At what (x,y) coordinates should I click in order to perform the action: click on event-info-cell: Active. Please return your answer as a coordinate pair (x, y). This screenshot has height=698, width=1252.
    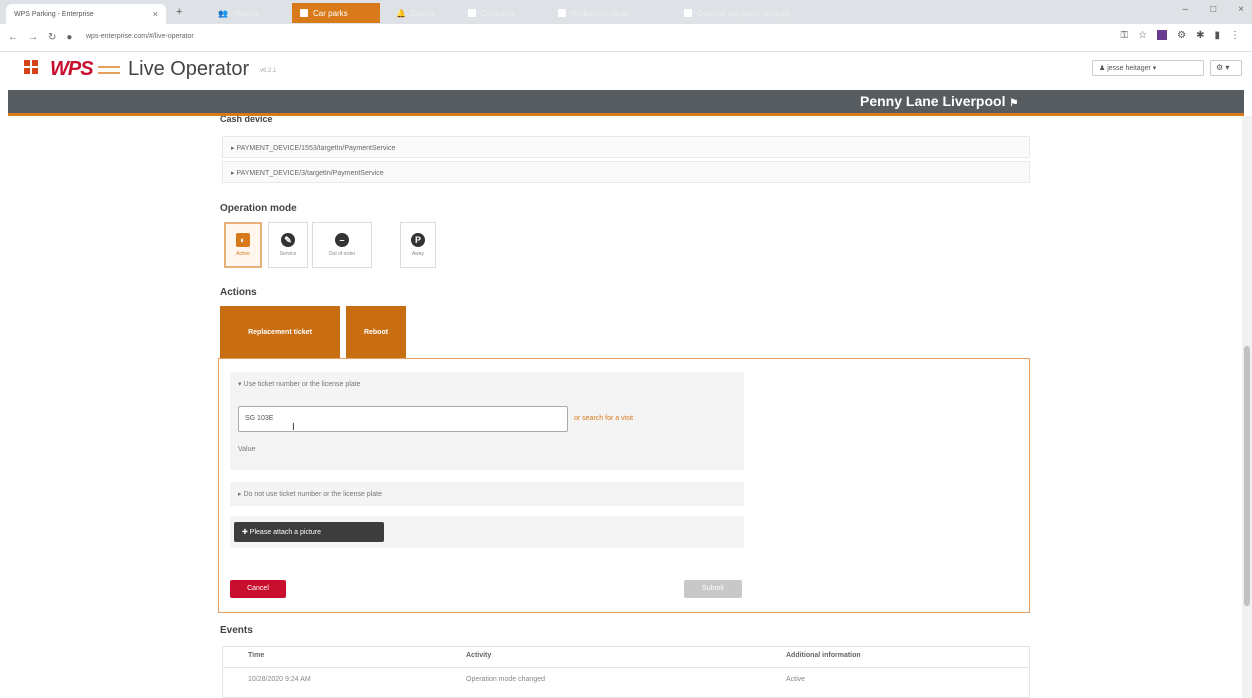
    Looking at the image, I should click on (796, 679).